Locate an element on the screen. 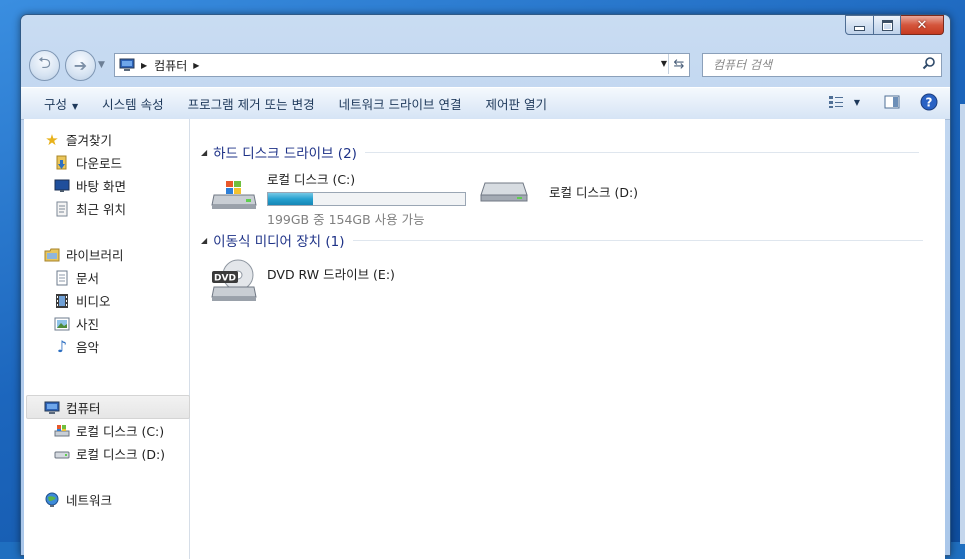 The height and width of the screenshot is (559, 965). minimize-button is located at coordinates (859, 25).